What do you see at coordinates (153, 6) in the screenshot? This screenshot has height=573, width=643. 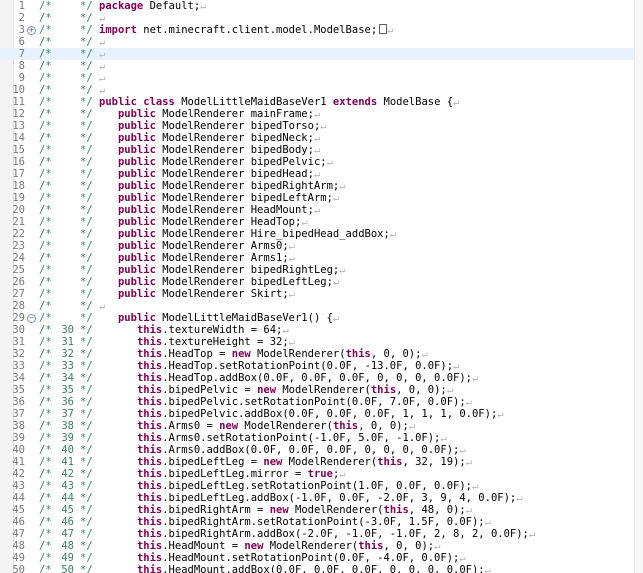 I see `code-text: package Default;↵` at bounding box center [153, 6].